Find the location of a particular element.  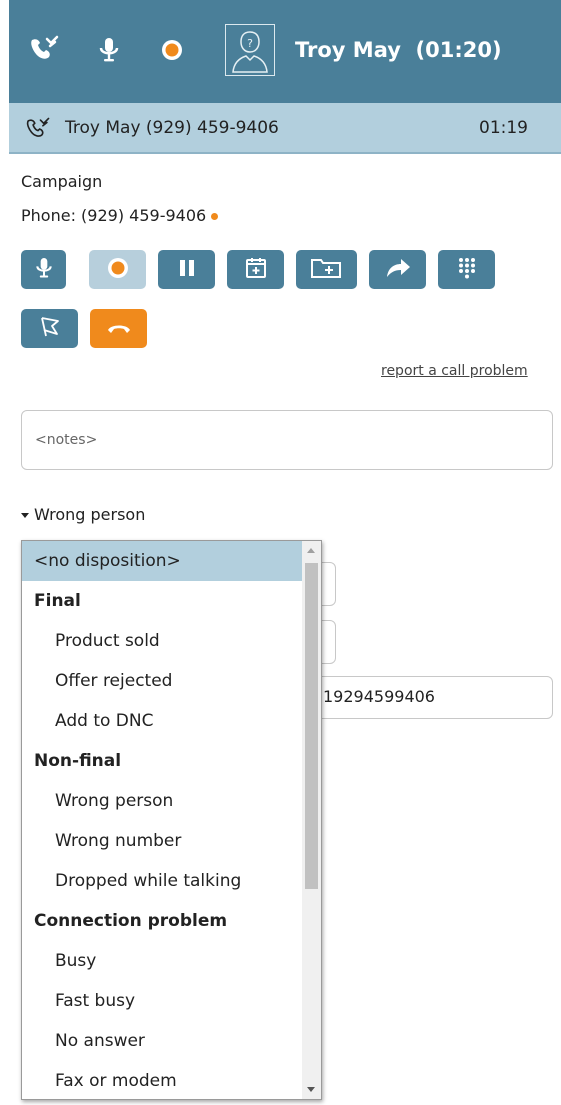

pause-icon is located at coordinates (187, 270).